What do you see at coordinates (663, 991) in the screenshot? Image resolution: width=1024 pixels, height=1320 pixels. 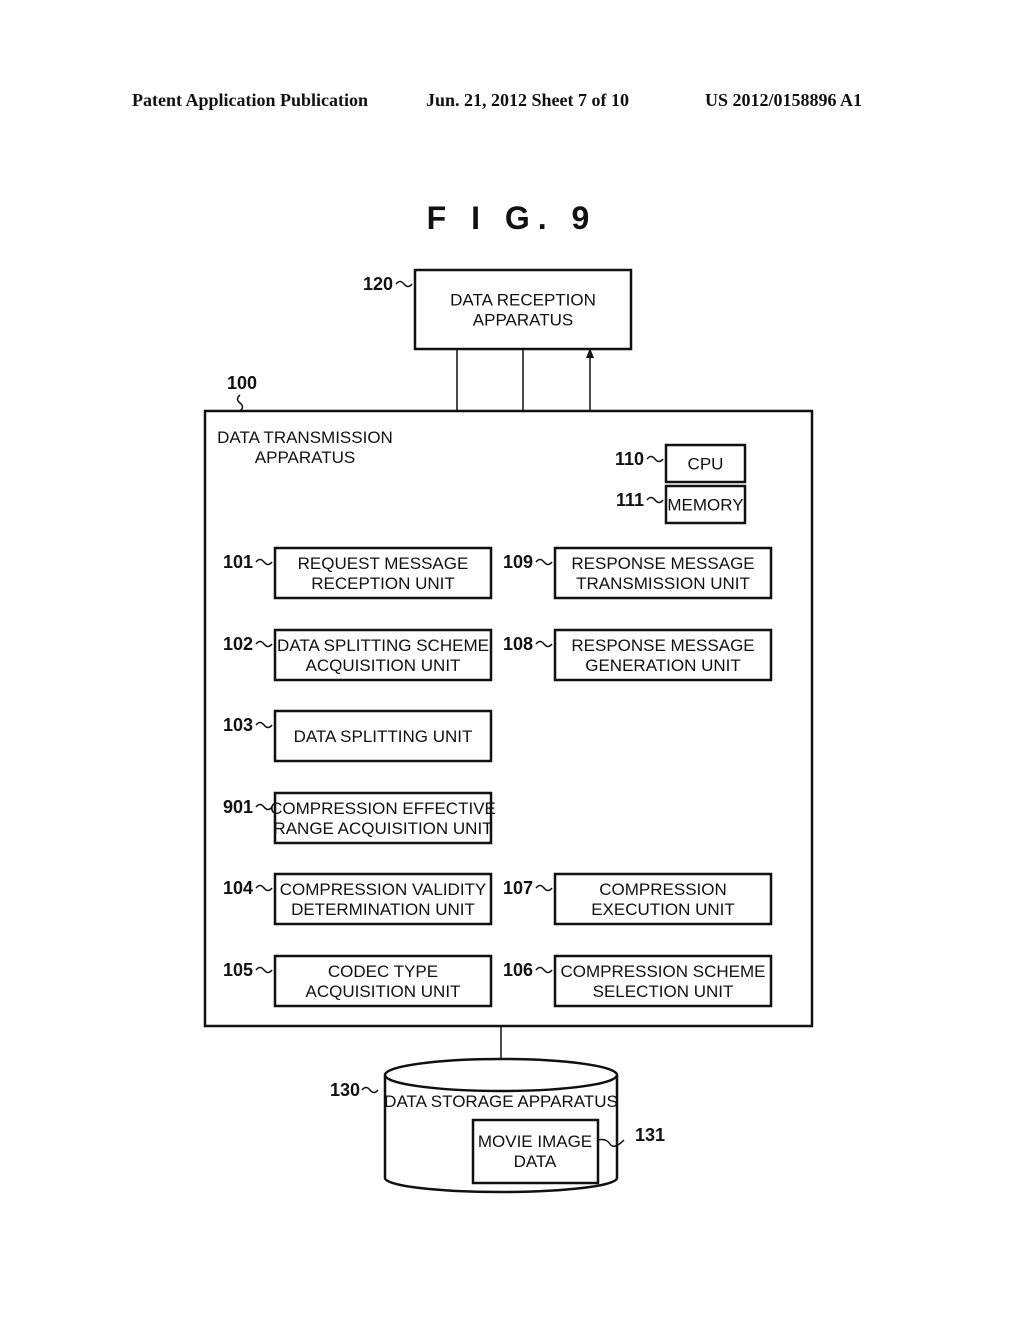 I see `node-label: SELECTION UNIT` at bounding box center [663, 991].